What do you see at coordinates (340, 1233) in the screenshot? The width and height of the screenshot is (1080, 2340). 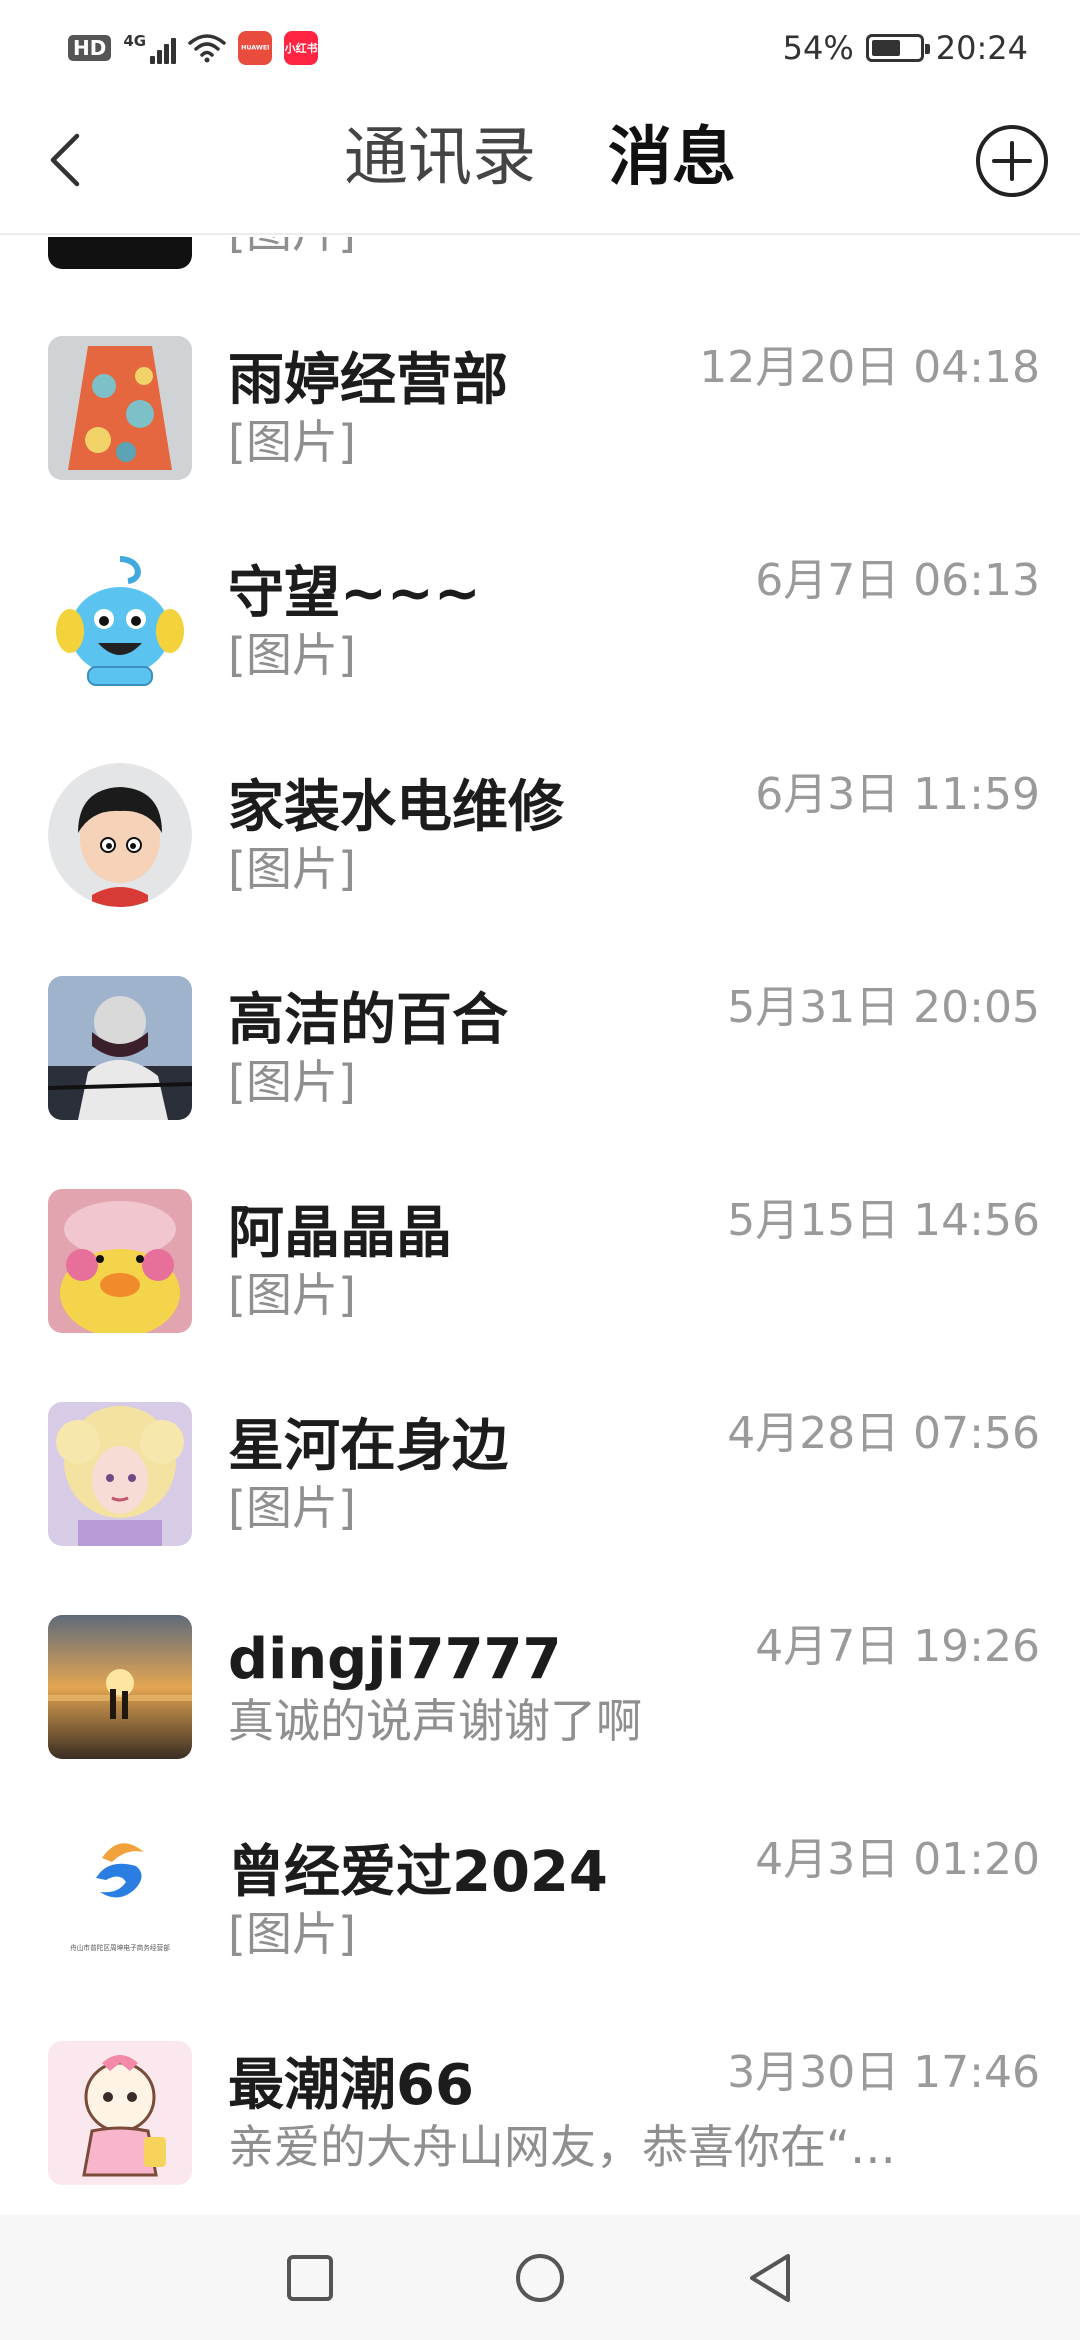 I see `contact-name: 阿晶晶晶` at bounding box center [340, 1233].